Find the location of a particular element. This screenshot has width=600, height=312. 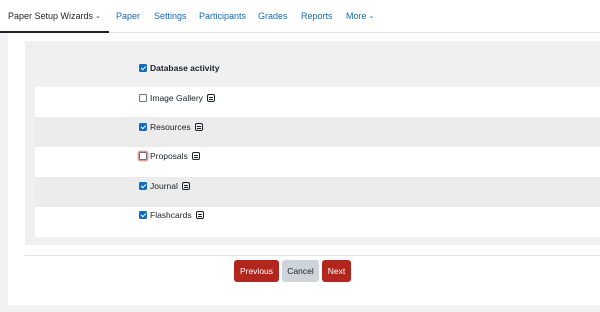

tab-label: Settings is located at coordinates (170, 16).